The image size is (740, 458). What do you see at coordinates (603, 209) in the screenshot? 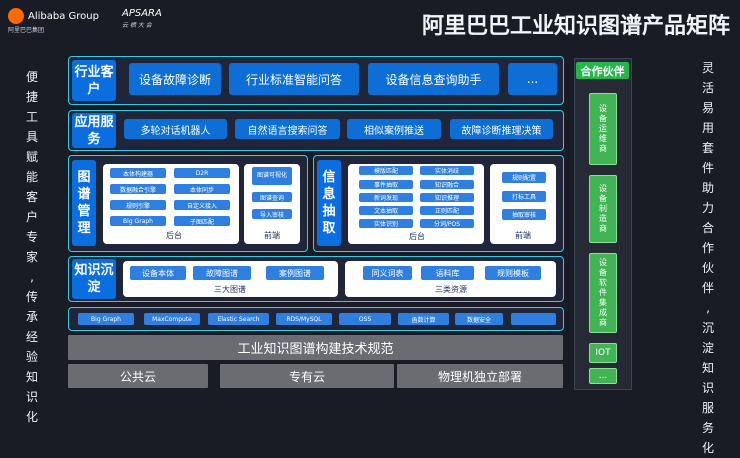
I see `partner-manufacturer: 设备制造商` at bounding box center [603, 209].